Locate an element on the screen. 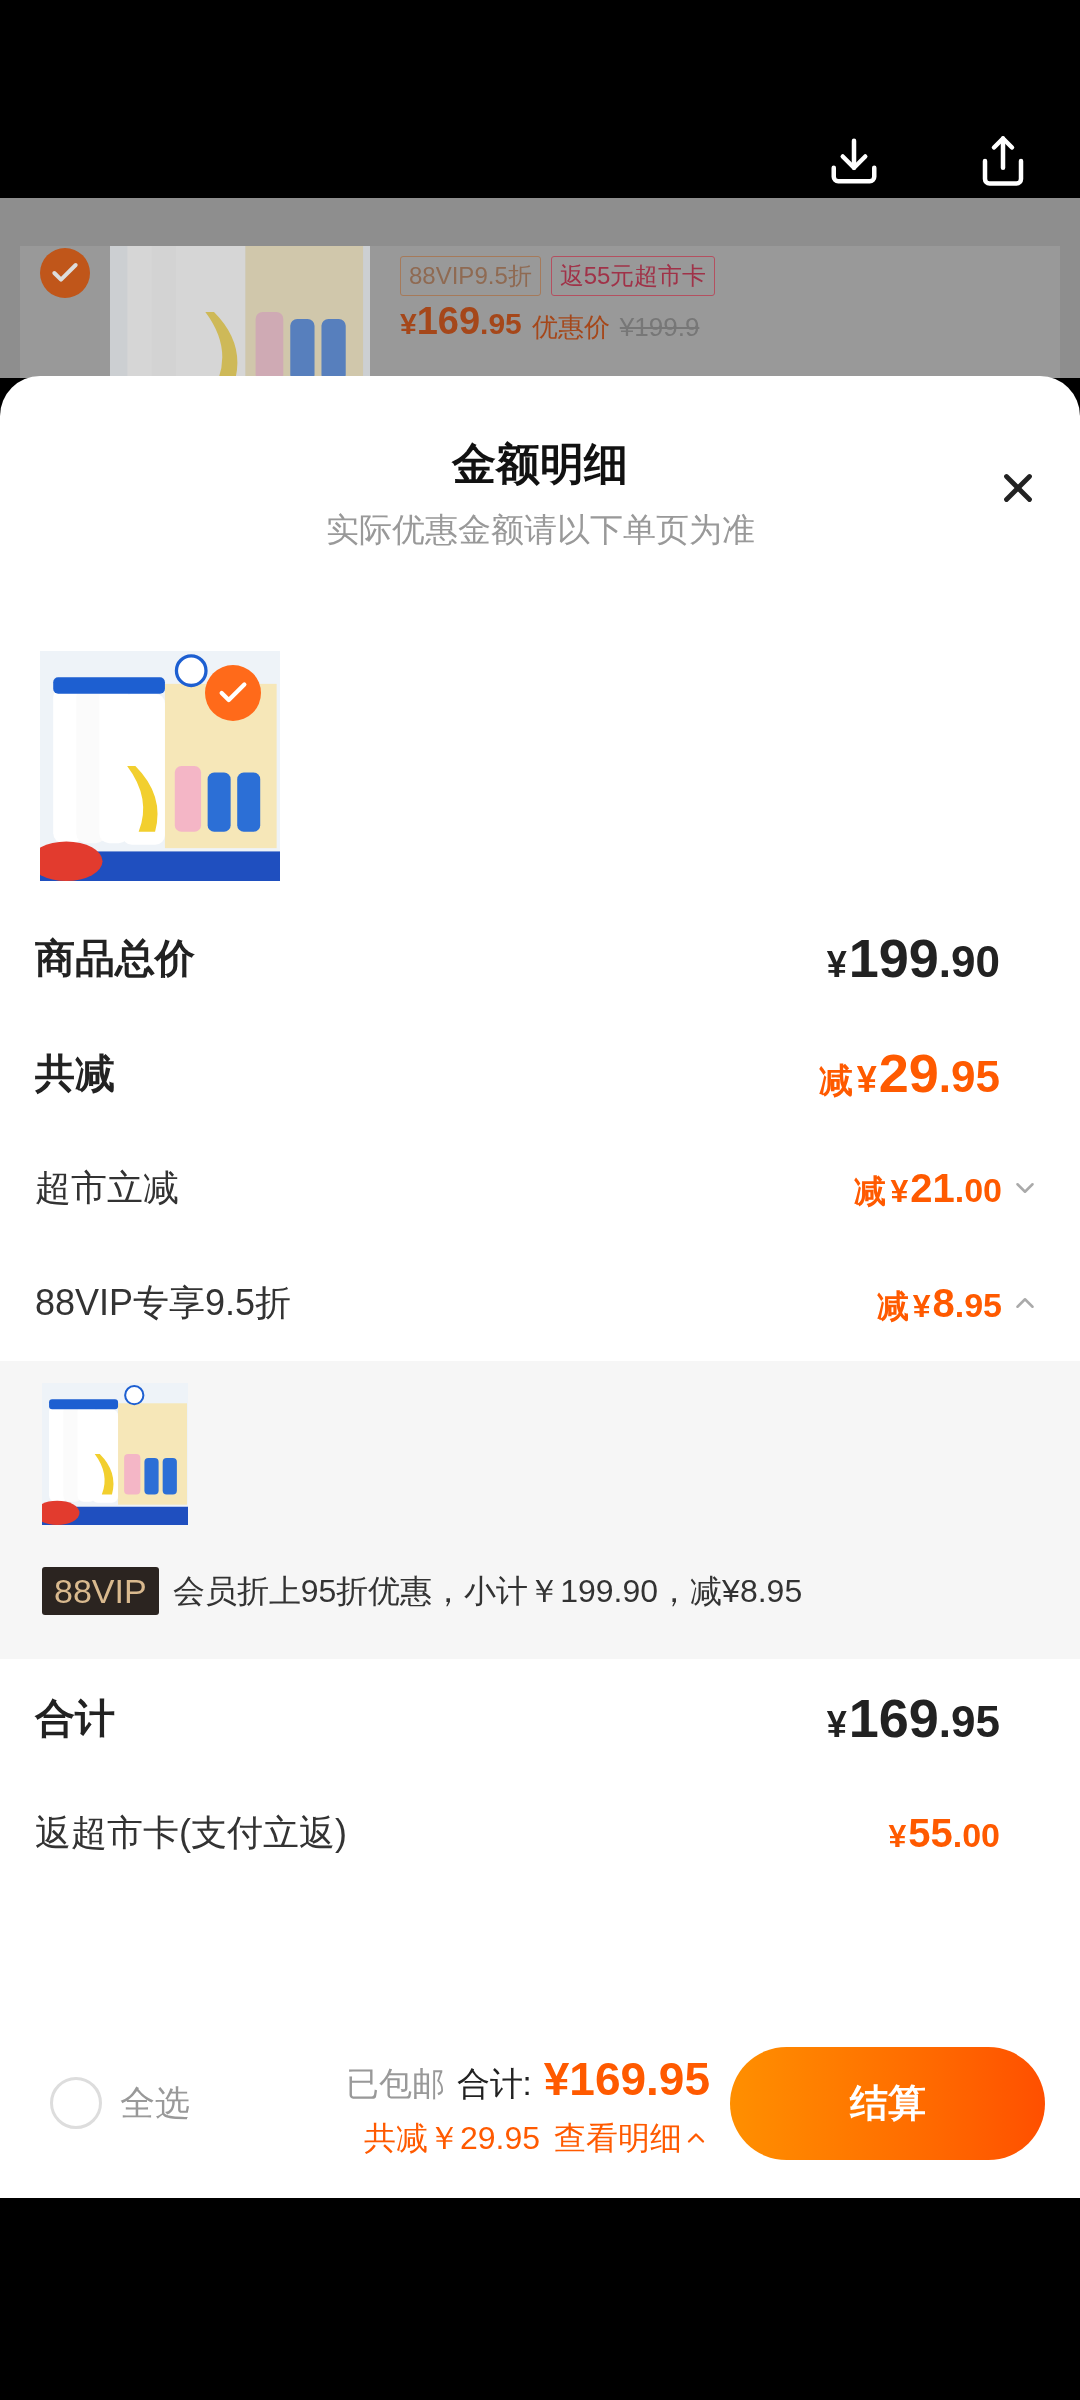 The height and width of the screenshot is (2400, 1080). total-label: 合计: is located at coordinates (494, 2083).